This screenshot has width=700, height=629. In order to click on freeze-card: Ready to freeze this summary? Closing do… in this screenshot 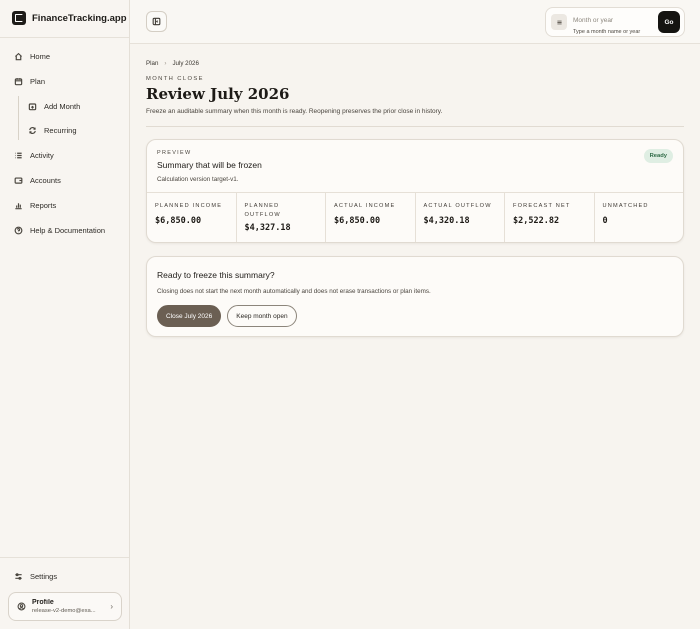, I will do `click(415, 296)`.